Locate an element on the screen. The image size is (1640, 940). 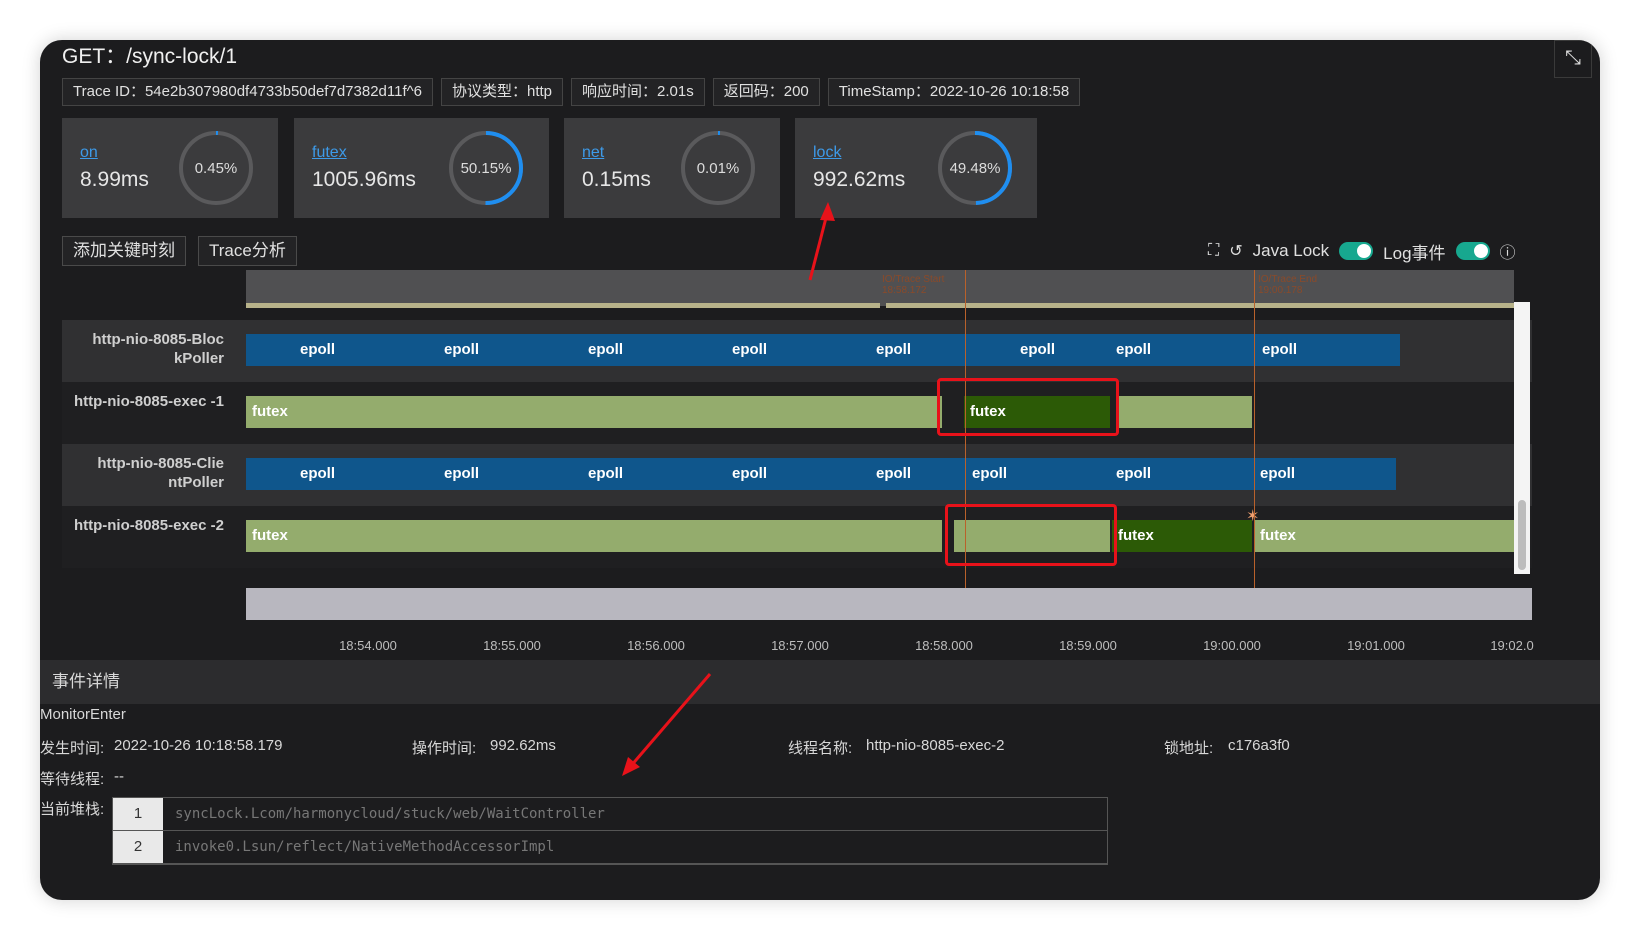
arrow-up-line is located at coordinates (819, 245).